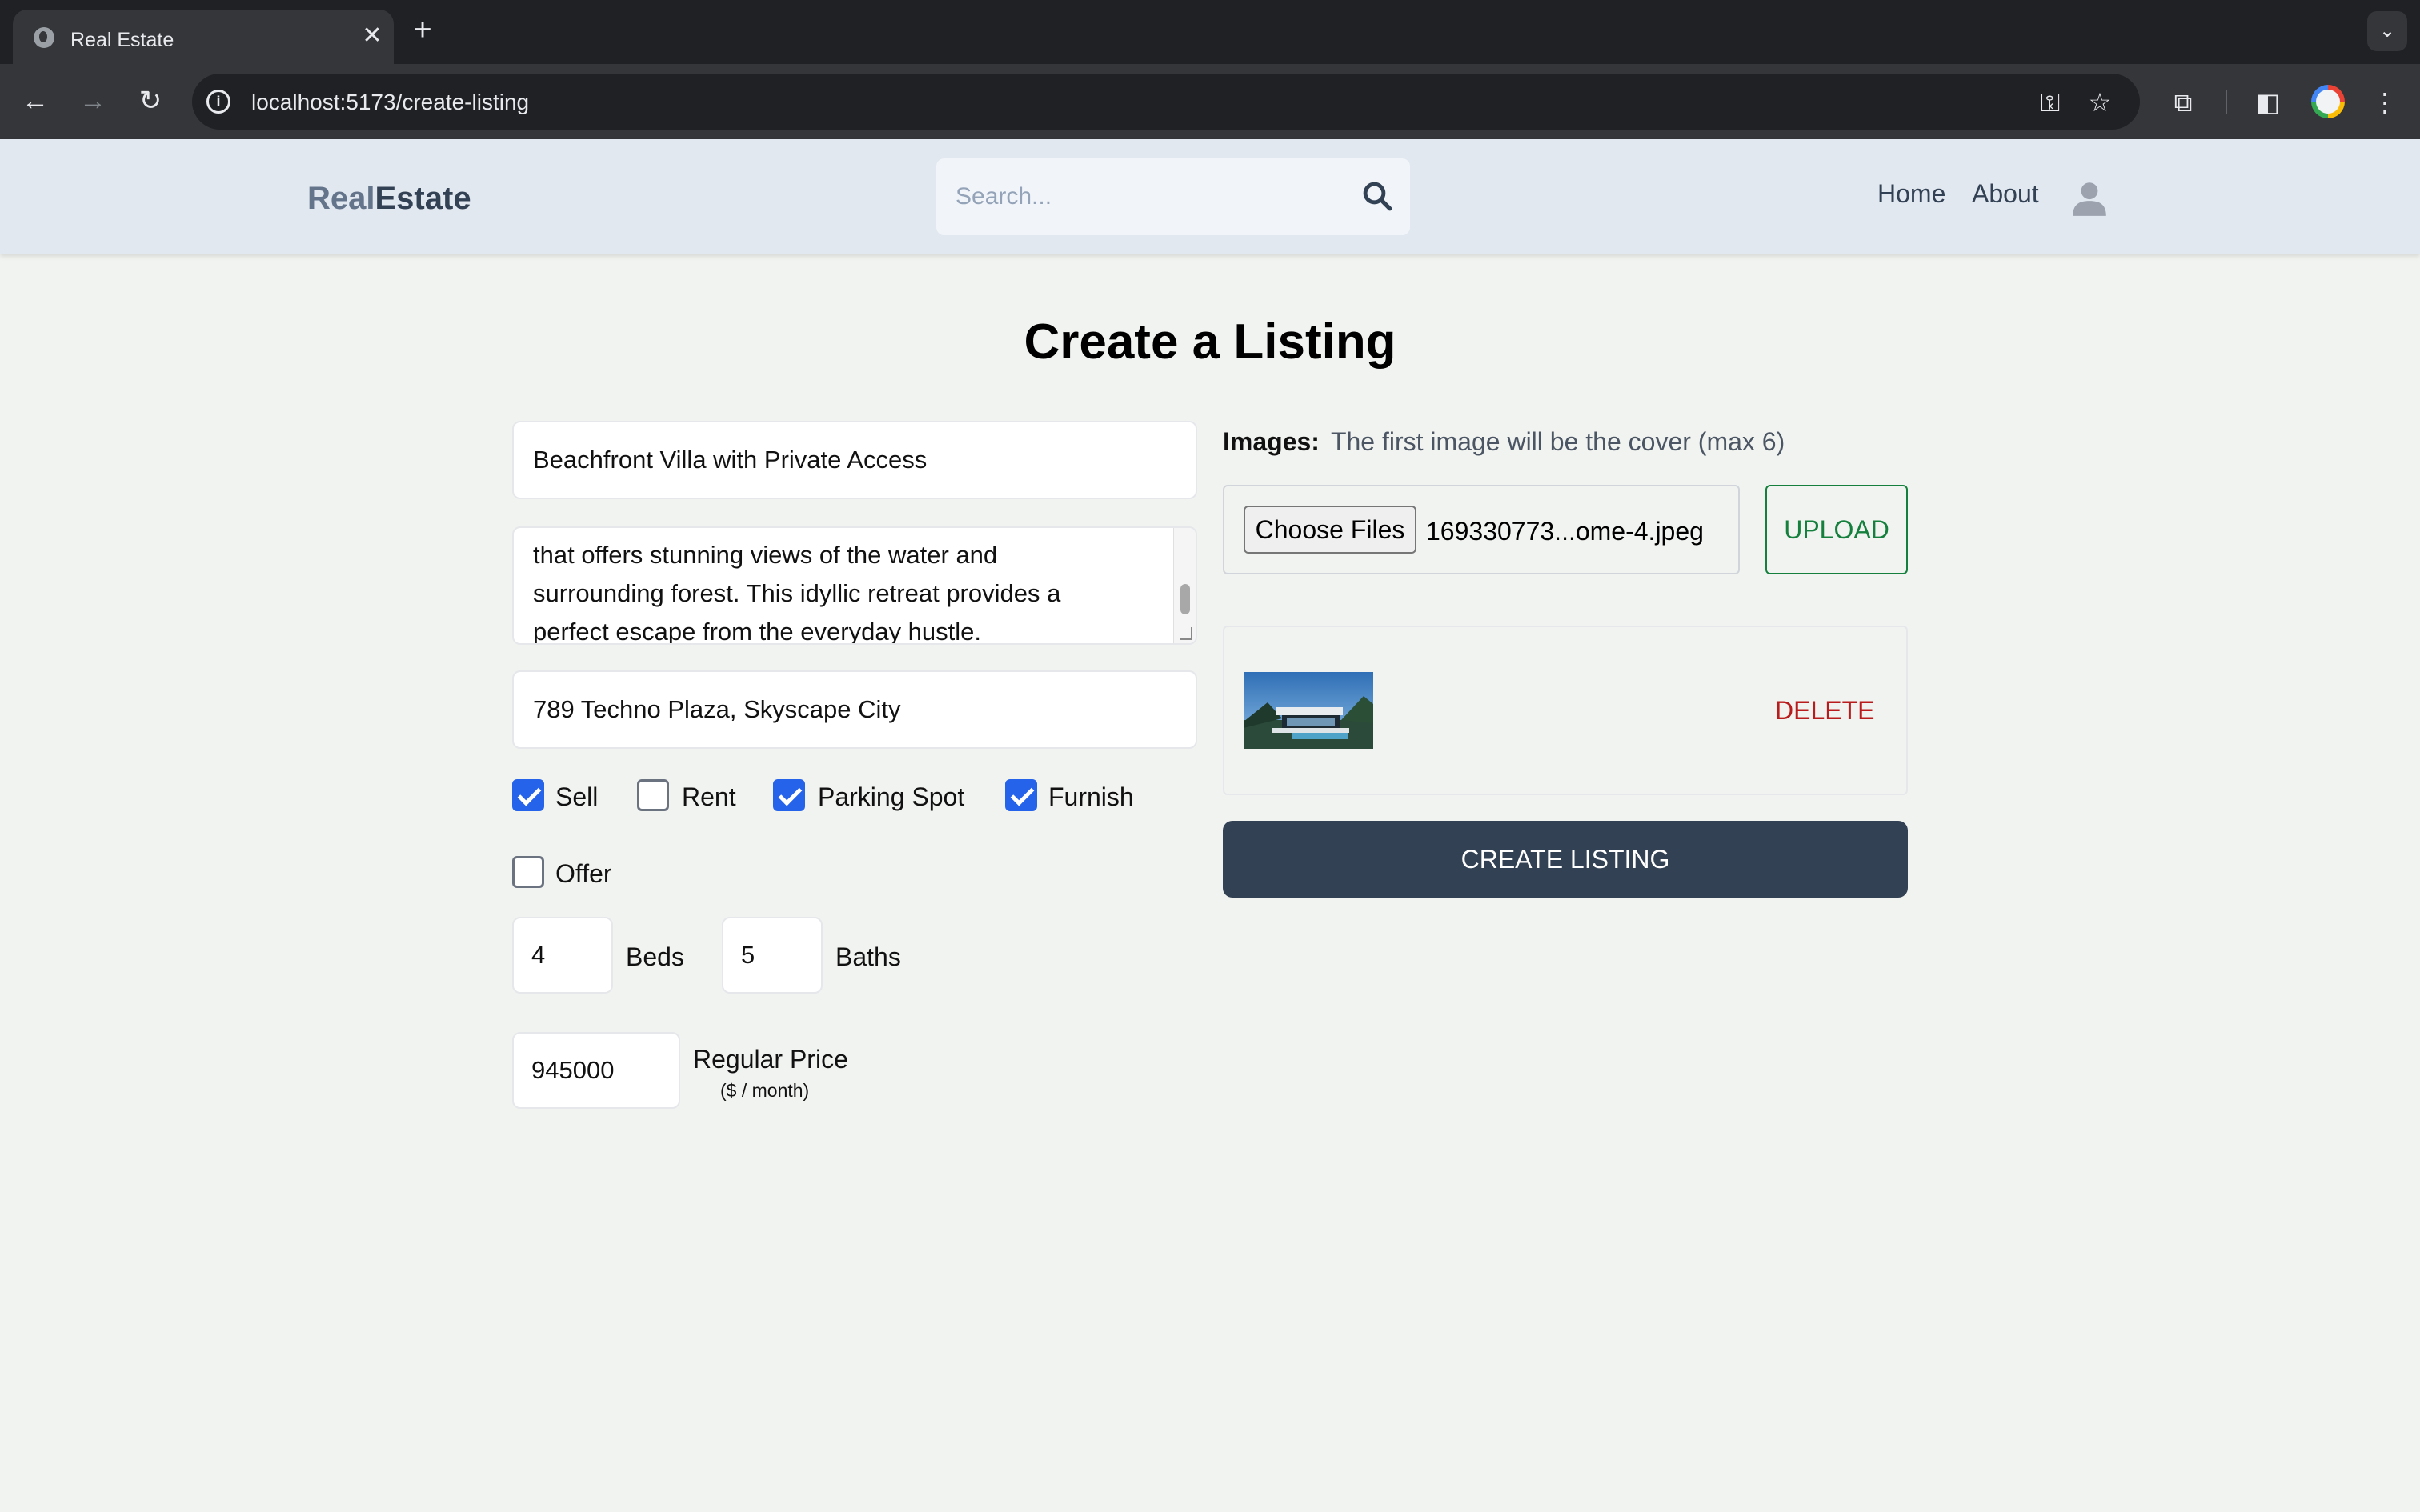  What do you see at coordinates (1210, 32) in the screenshot?
I see `browser-tab-bar: Real Estate ✕ + ⌄` at bounding box center [1210, 32].